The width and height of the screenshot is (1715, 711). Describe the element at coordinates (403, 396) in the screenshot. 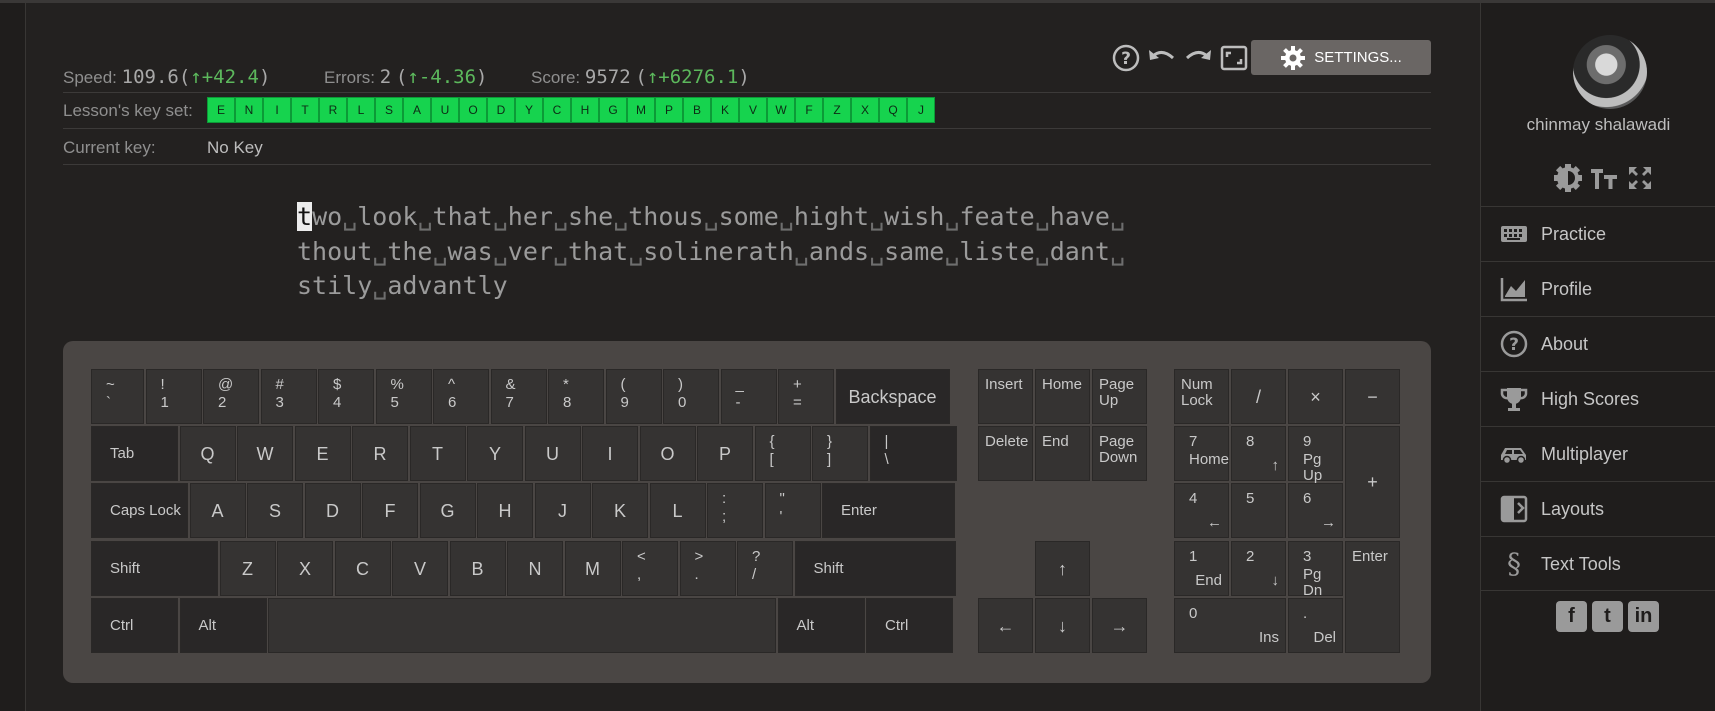

I see `key: % 5` at that location.